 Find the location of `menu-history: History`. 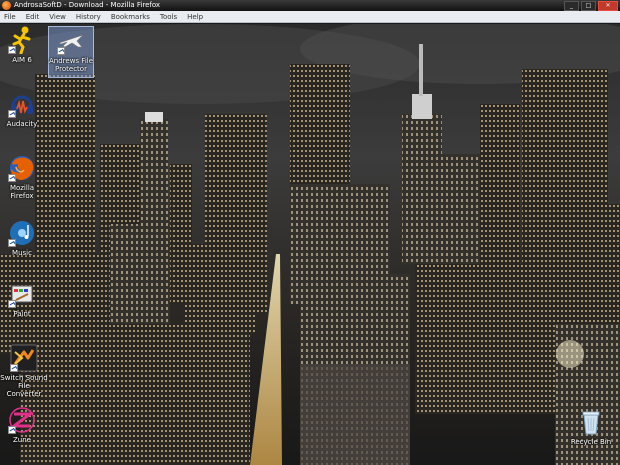

menu-history: History is located at coordinates (88, 16).